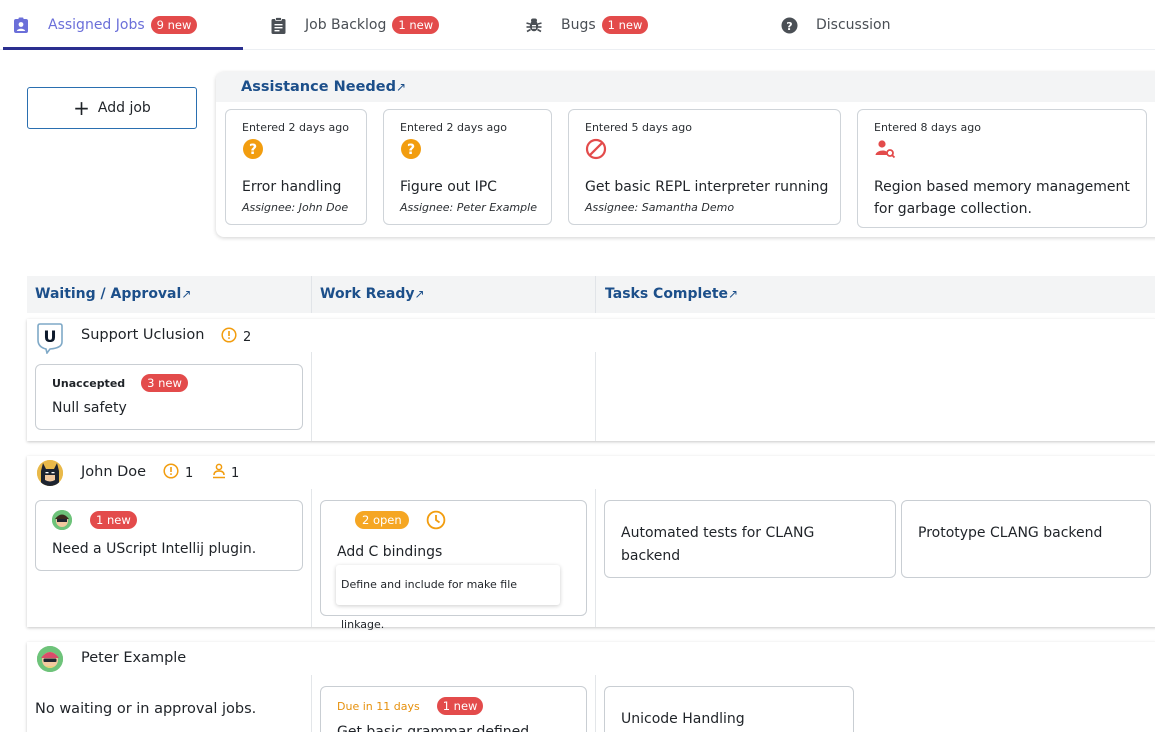 The width and height of the screenshot is (1155, 732). What do you see at coordinates (390, 552) in the screenshot?
I see `card-title: Add C bindings` at bounding box center [390, 552].